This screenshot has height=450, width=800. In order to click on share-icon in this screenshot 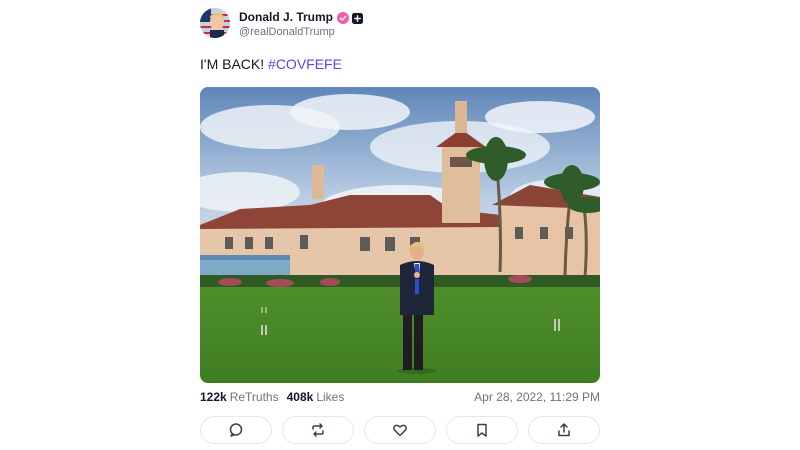, I will do `click(564, 430)`.